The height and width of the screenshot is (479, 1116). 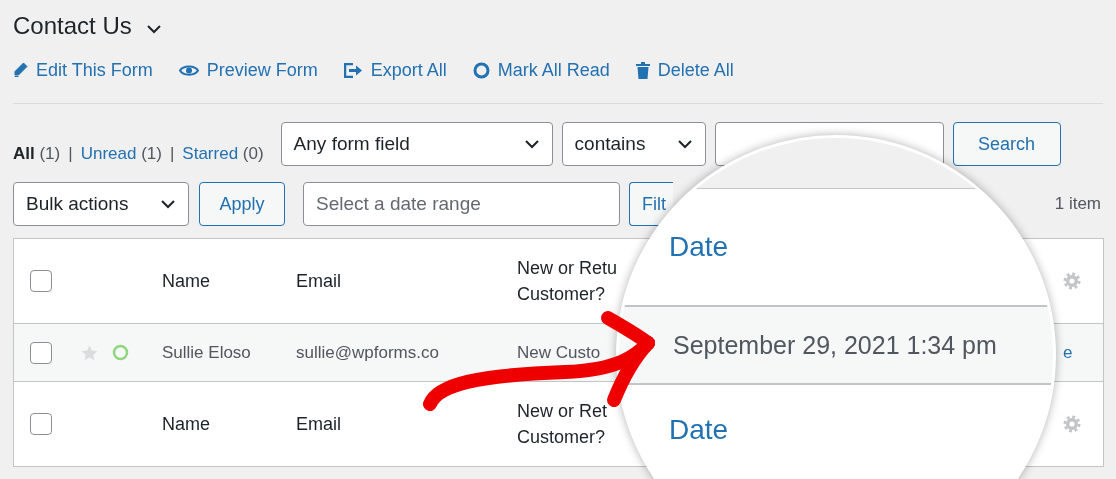 I want to click on view-filter-link: Unread (1), so click(x=121, y=154).